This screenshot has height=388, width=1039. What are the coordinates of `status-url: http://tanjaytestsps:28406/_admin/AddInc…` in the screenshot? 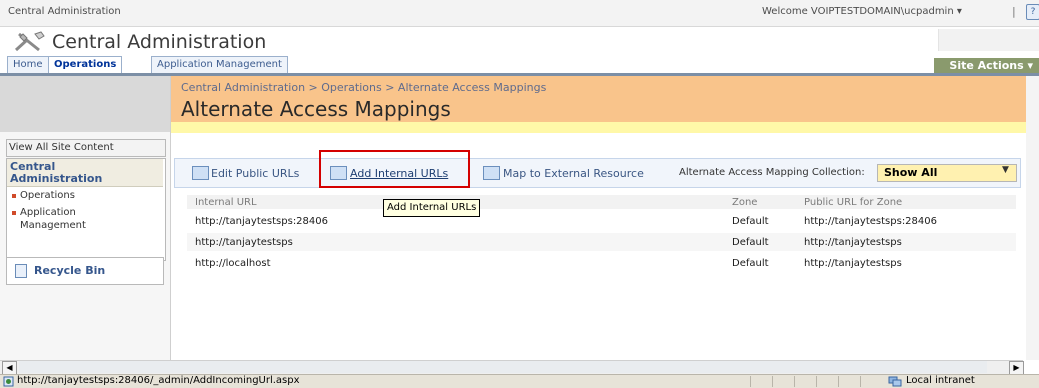 It's located at (158, 380).